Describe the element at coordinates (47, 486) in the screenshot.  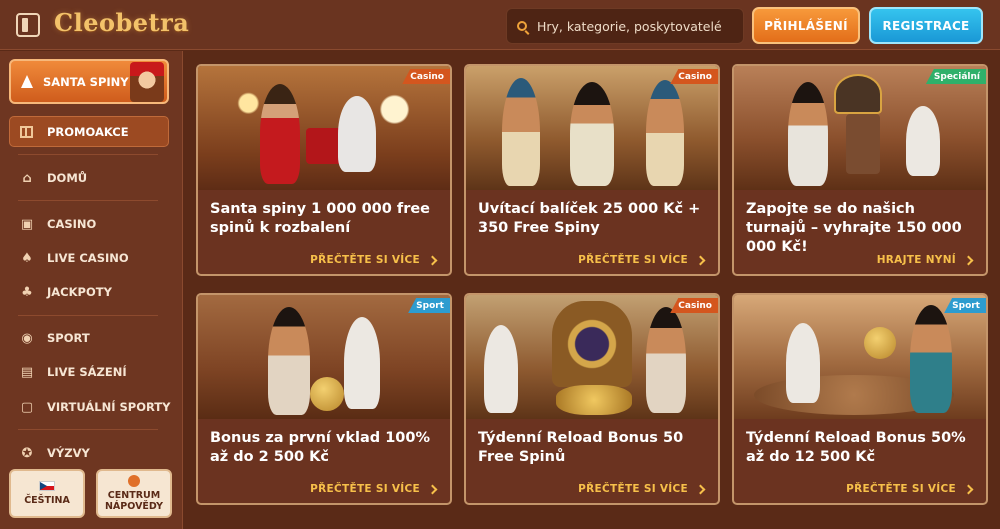
I see `czech-flag-icon` at that location.